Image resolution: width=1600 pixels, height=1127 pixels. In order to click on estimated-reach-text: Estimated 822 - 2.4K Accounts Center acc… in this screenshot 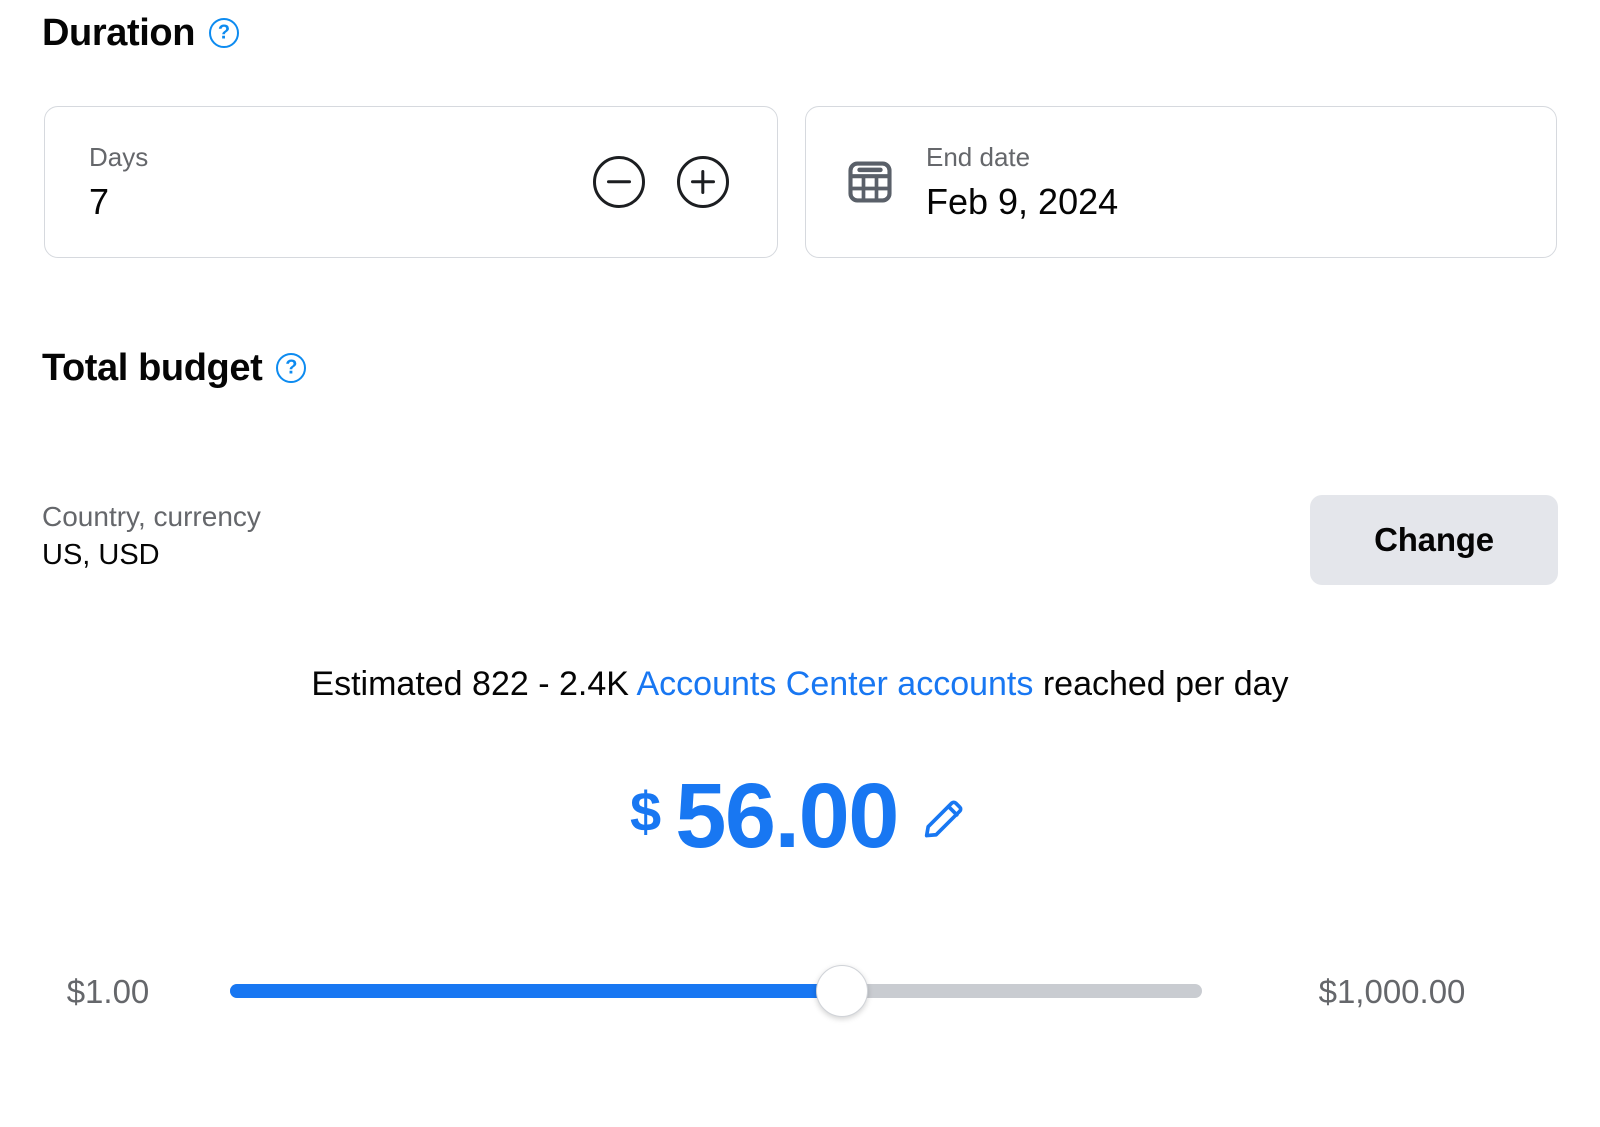, I will do `click(800, 684)`.